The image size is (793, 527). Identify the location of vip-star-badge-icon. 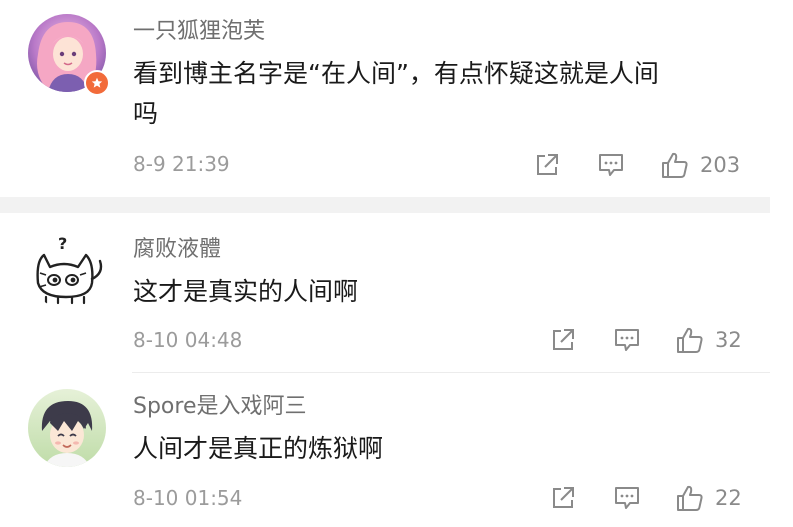
(97, 83).